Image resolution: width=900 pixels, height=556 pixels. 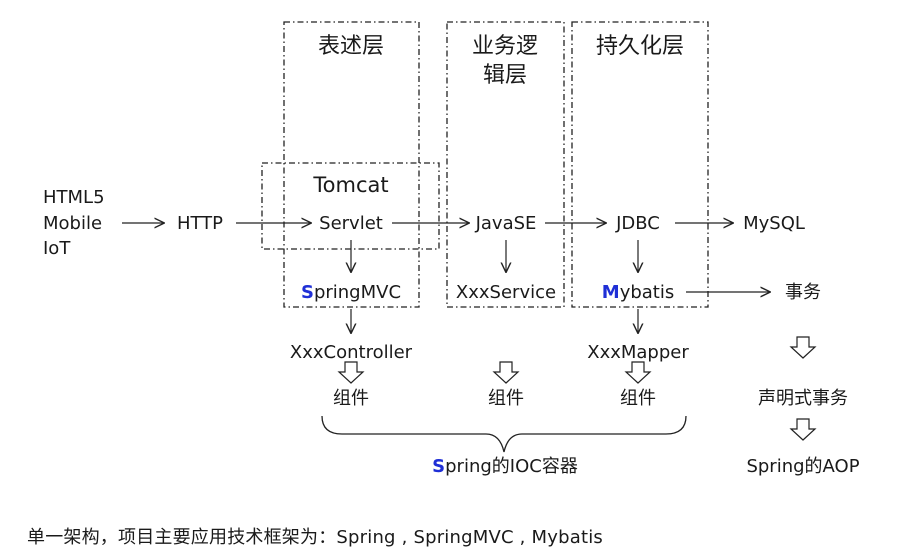 I want to click on mybatis-initial: M, so click(x=611, y=292).